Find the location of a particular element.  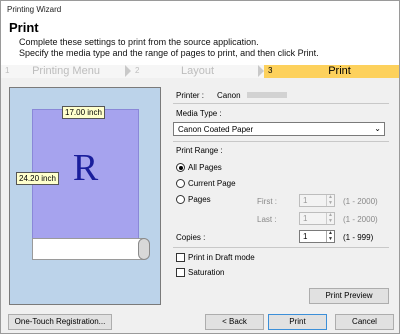

print-preview-button: Print Preview is located at coordinates (349, 296).